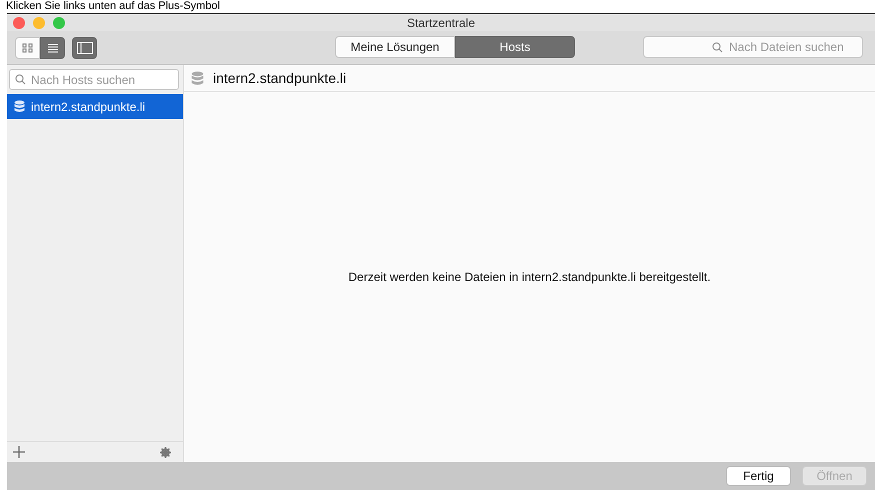 This screenshot has height=490, width=875. Describe the element at coordinates (19, 23) in the screenshot. I see `close-button` at that location.